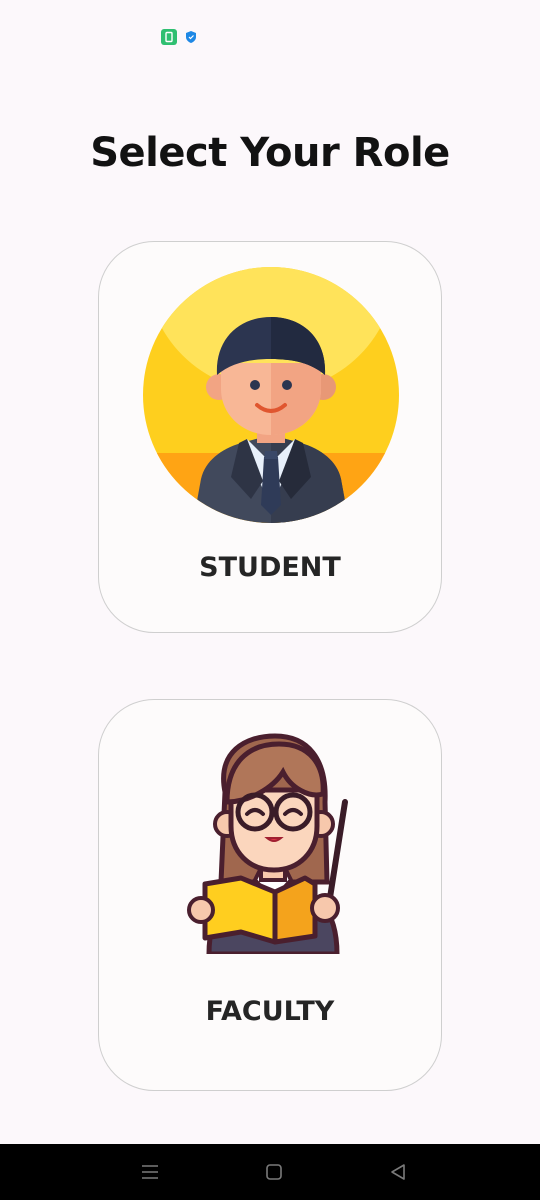 The height and width of the screenshot is (1200, 540). Describe the element at coordinates (398, 1172) in the screenshot. I see `back-button` at that location.